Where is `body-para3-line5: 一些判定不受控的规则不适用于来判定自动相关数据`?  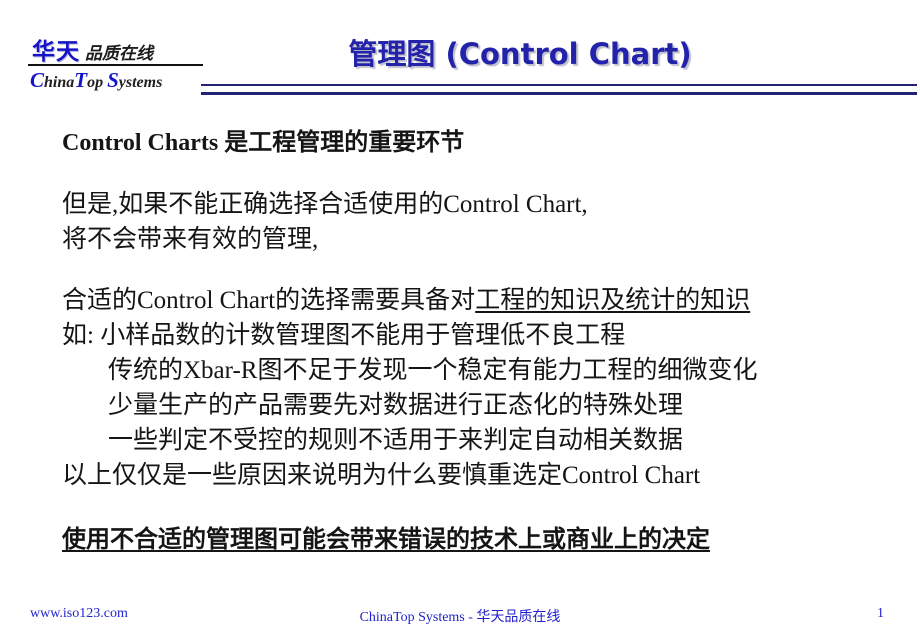
body-para3-line5: 一些判定不受控的规则不适用于来判定自动相关数据 is located at coordinates (396, 440).